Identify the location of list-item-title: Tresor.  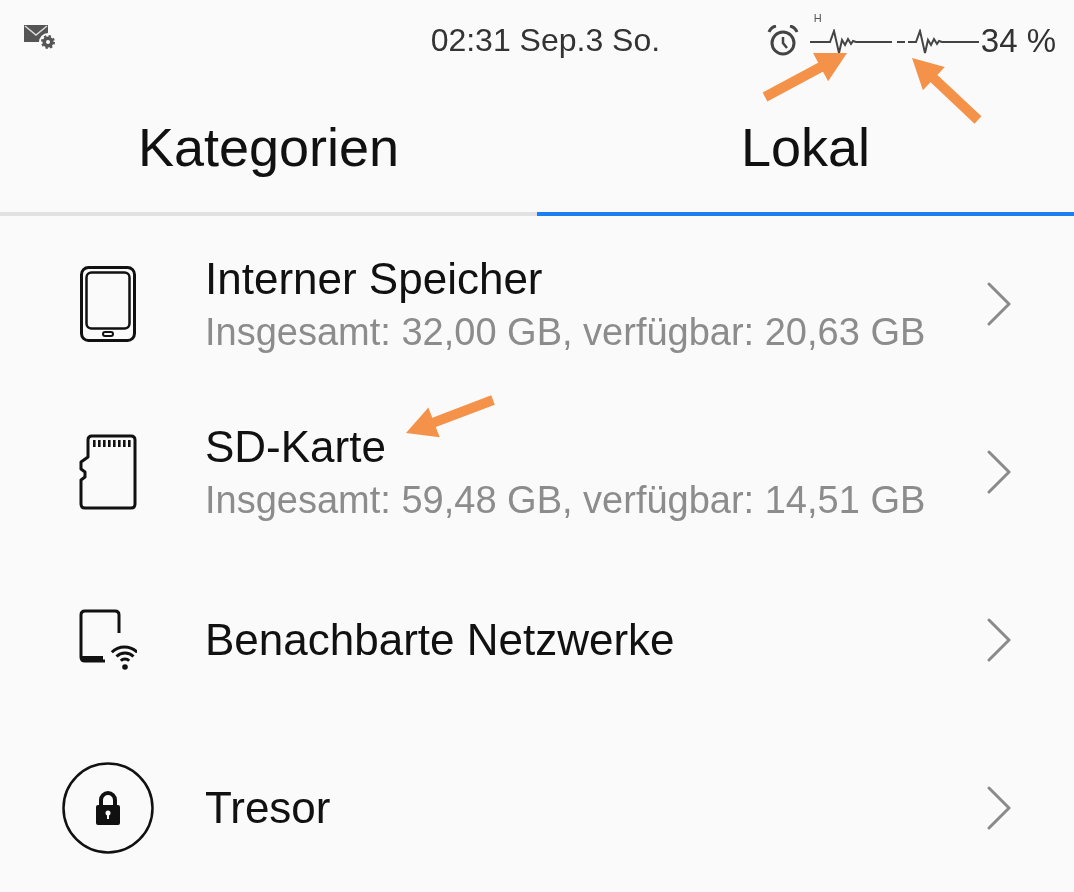
(584, 808).